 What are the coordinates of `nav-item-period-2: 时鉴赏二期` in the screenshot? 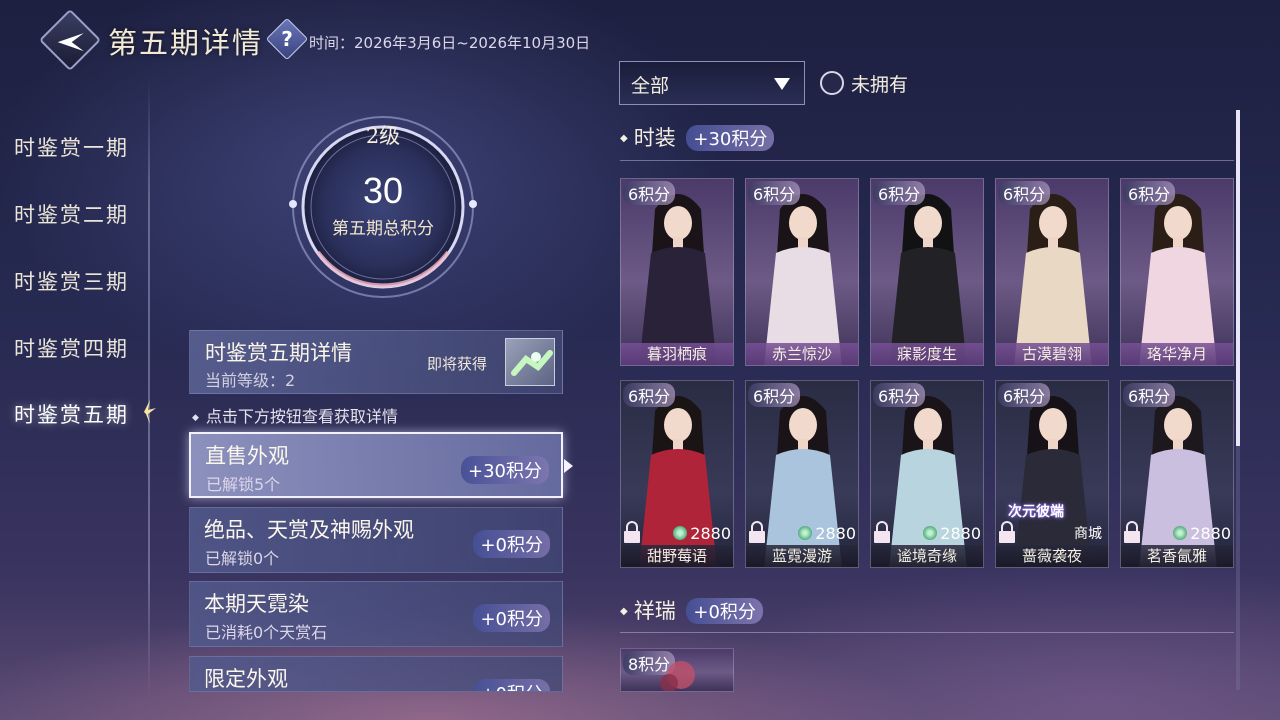 It's located at (71, 214).